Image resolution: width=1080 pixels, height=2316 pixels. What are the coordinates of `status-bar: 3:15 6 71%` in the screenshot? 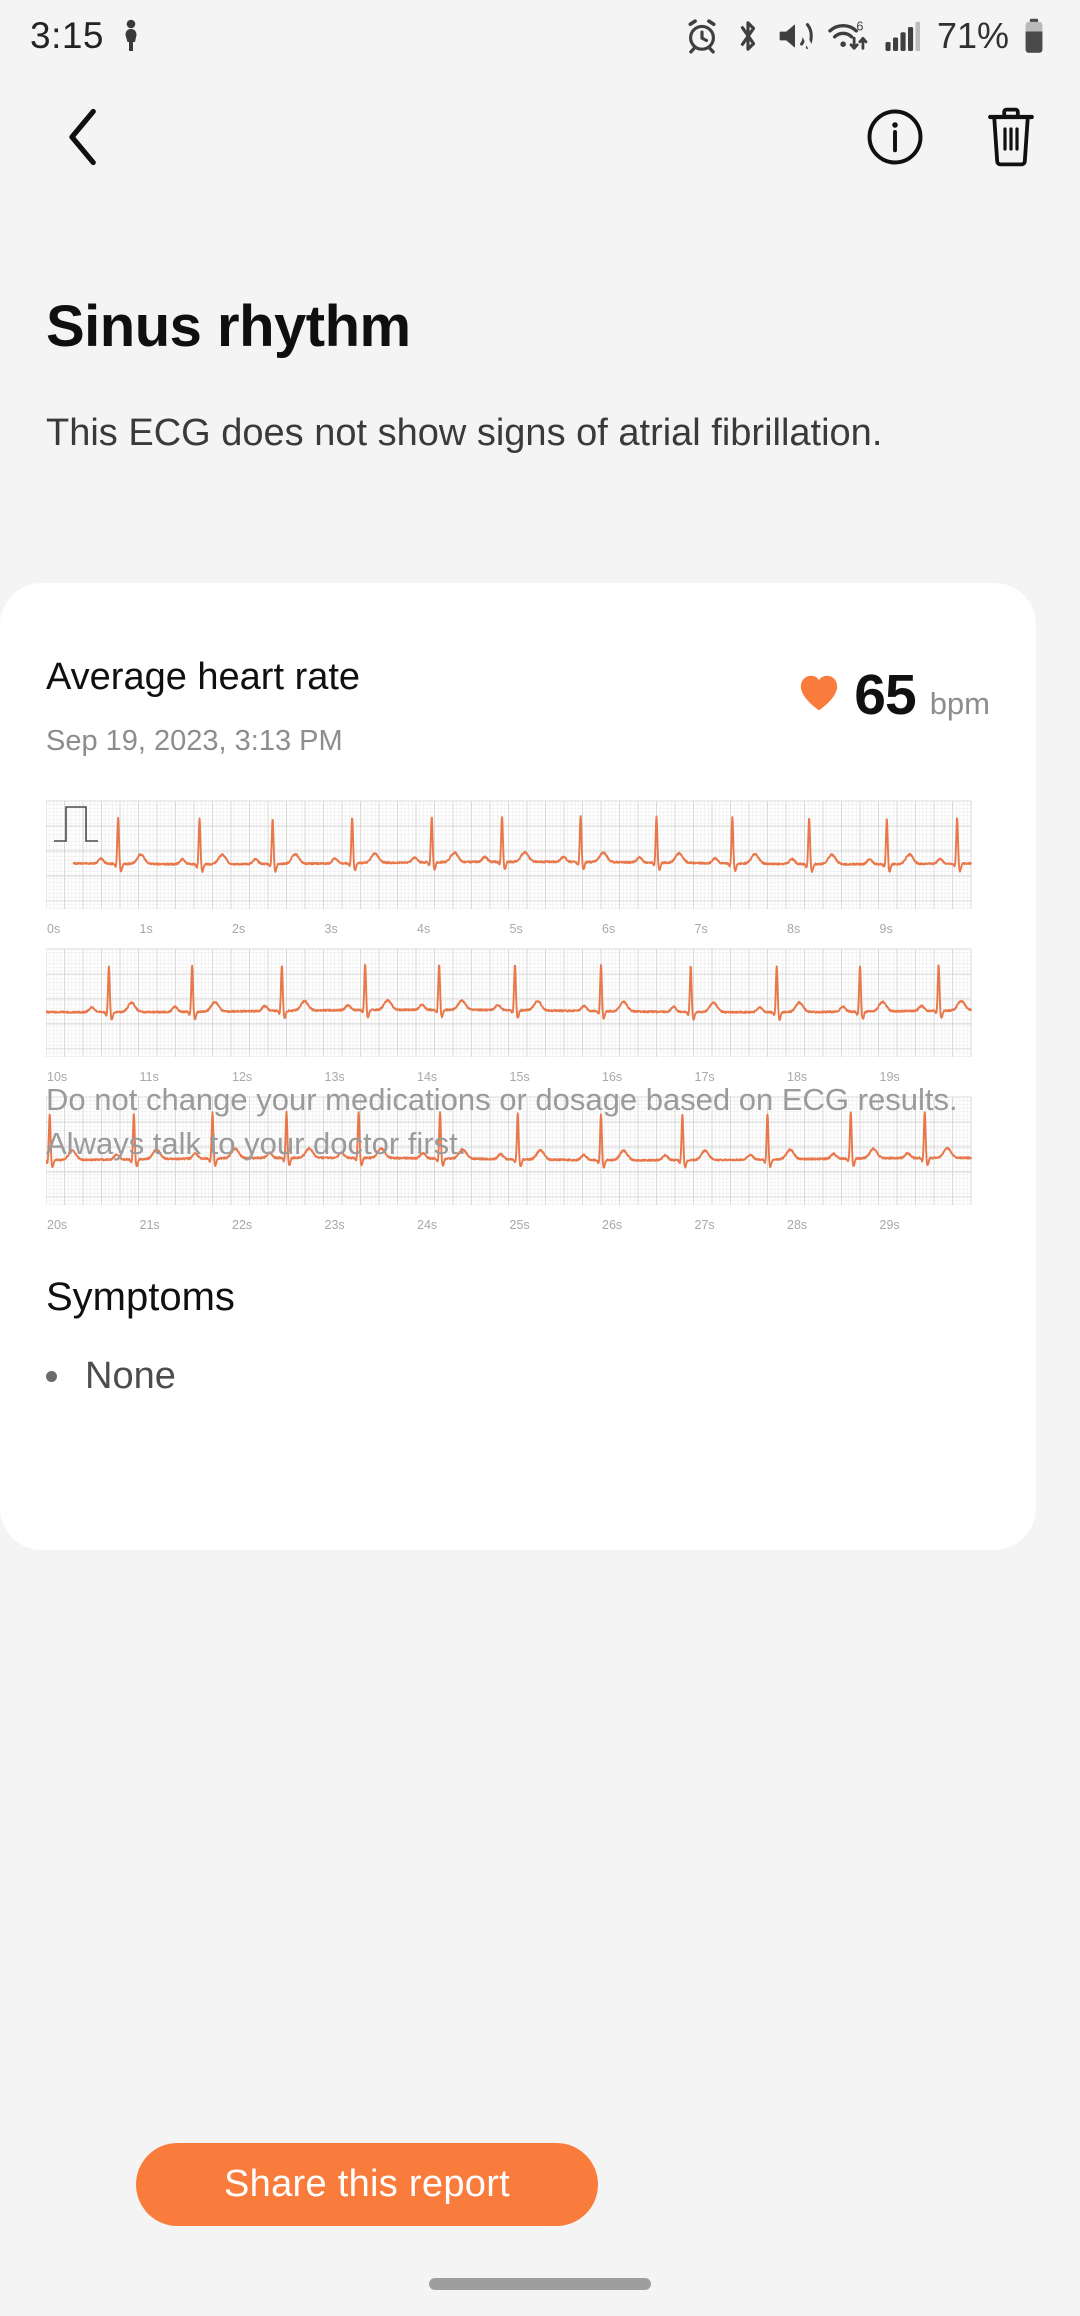 It's located at (540, 36).